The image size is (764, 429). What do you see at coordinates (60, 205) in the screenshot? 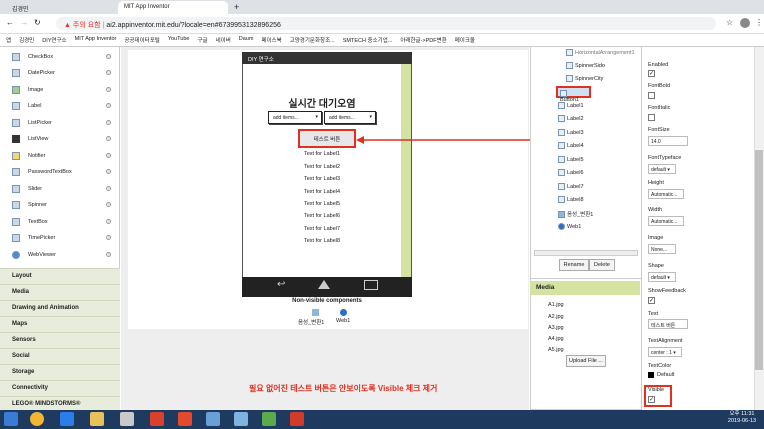
I see `palette-item-spinner: Spinner?` at bounding box center [60, 205].